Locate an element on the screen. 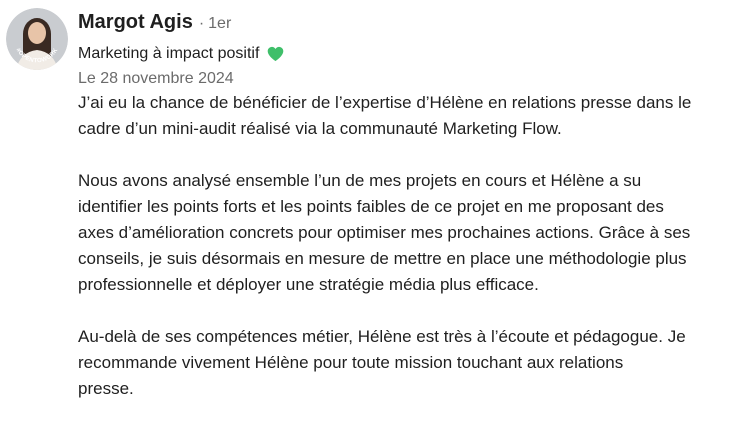  author-name-row: Margot Agis · 1er is located at coordinates (408, 25).